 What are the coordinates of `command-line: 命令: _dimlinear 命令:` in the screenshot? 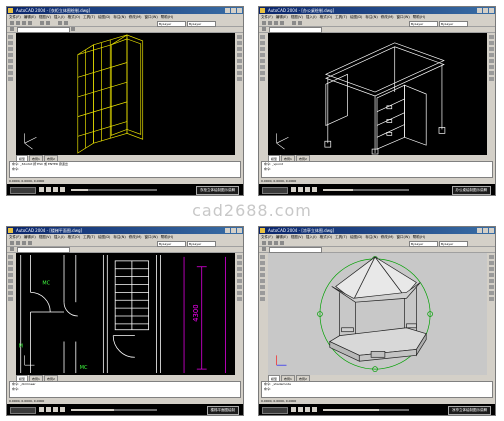 It's located at (125, 389).